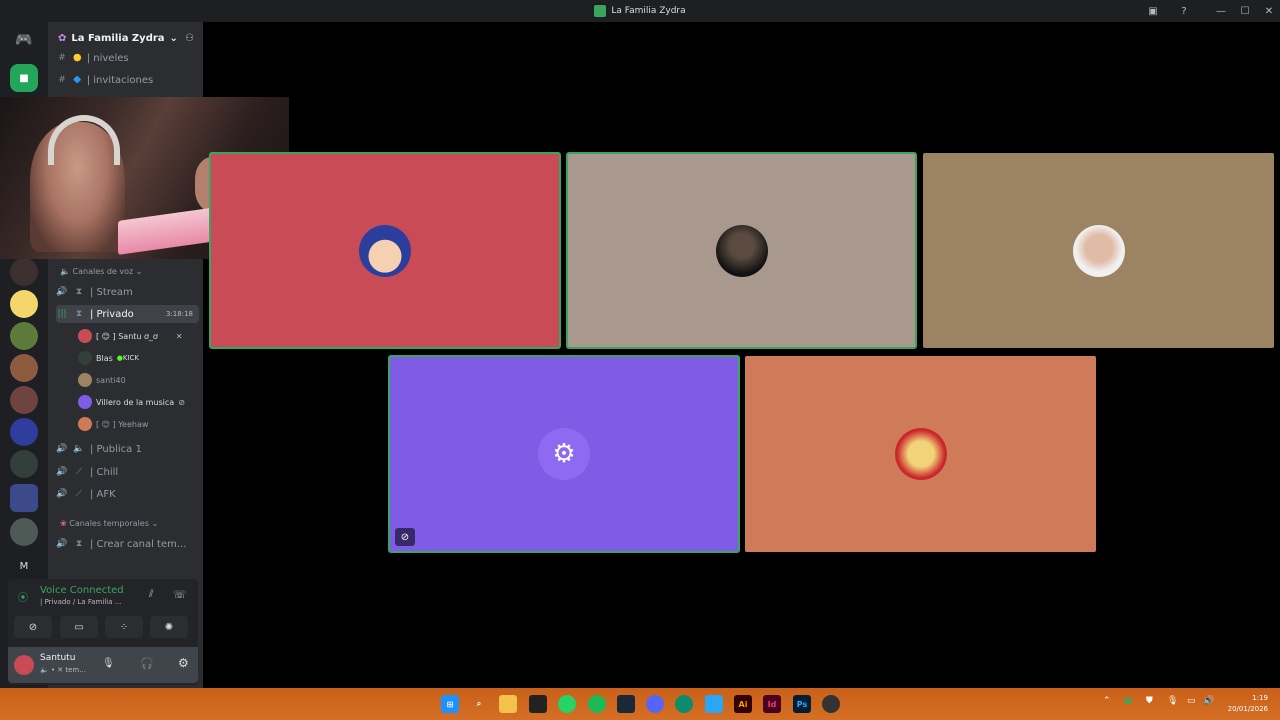 The image size is (1280, 720). What do you see at coordinates (79, 472) in the screenshot?
I see `chart-icon: ⟋` at bounding box center [79, 472].